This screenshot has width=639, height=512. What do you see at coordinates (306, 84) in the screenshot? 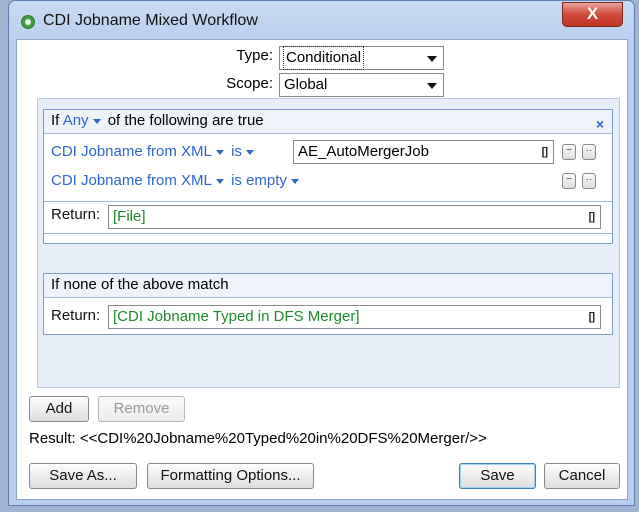
I see `scope-select-value: Global` at bounding box center [306, 84].